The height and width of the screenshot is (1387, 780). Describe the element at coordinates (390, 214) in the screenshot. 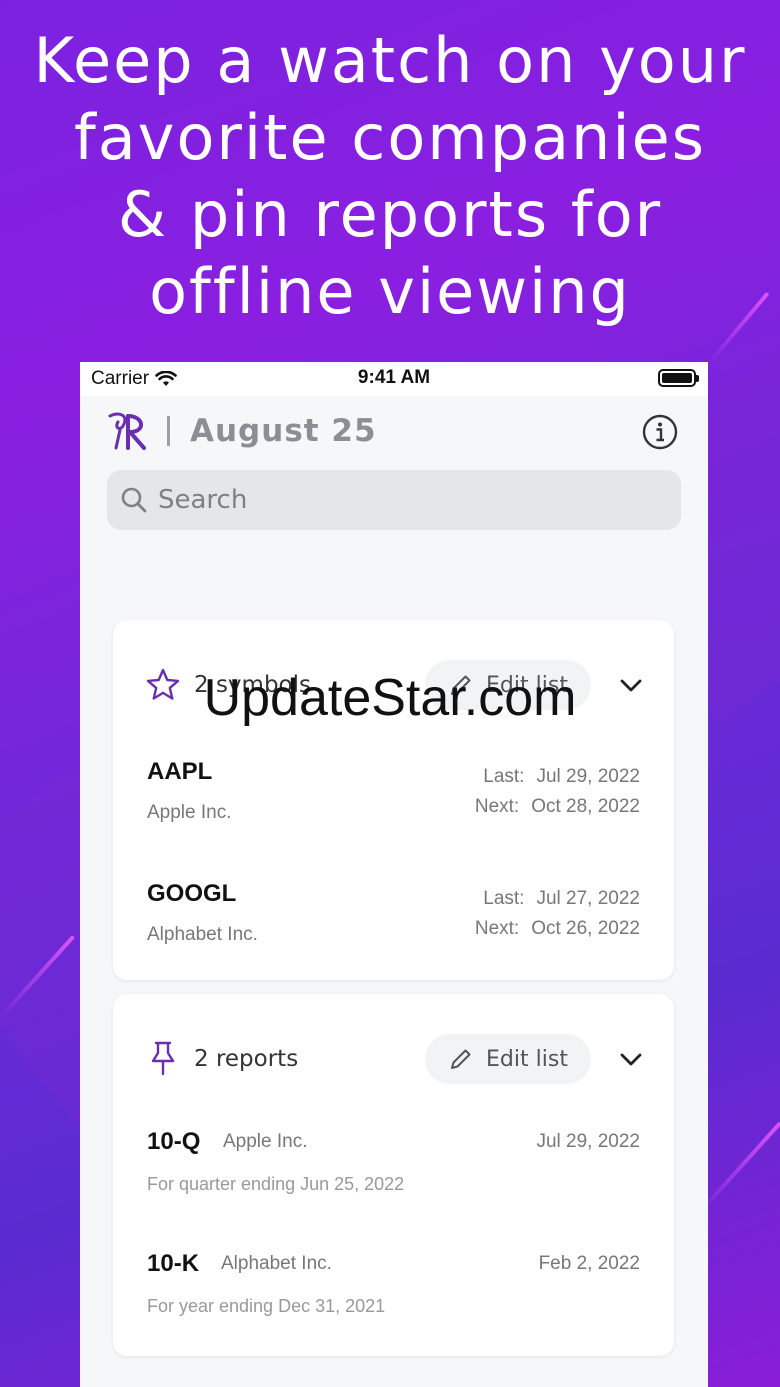

I see `headline-line-3: & pin reports for` at that location.